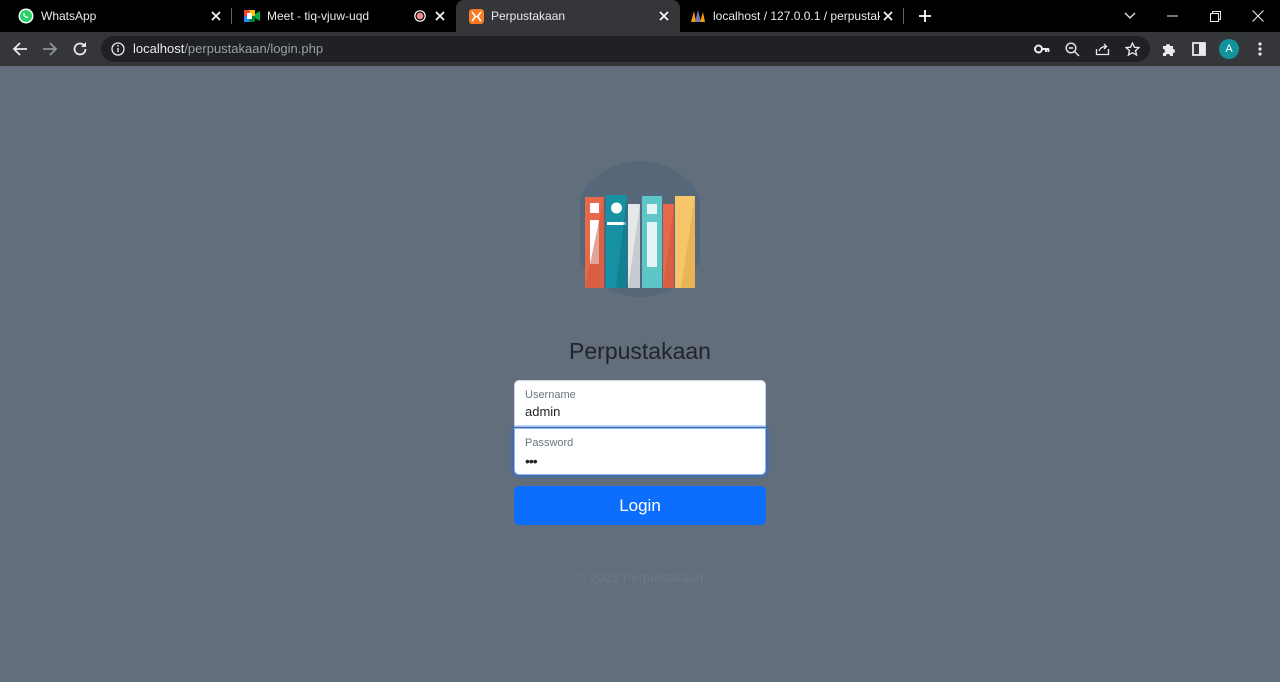 The width and height of the screenshot is (1280, 682). I want to click on chevron-down-icon, so click(1130, 16).